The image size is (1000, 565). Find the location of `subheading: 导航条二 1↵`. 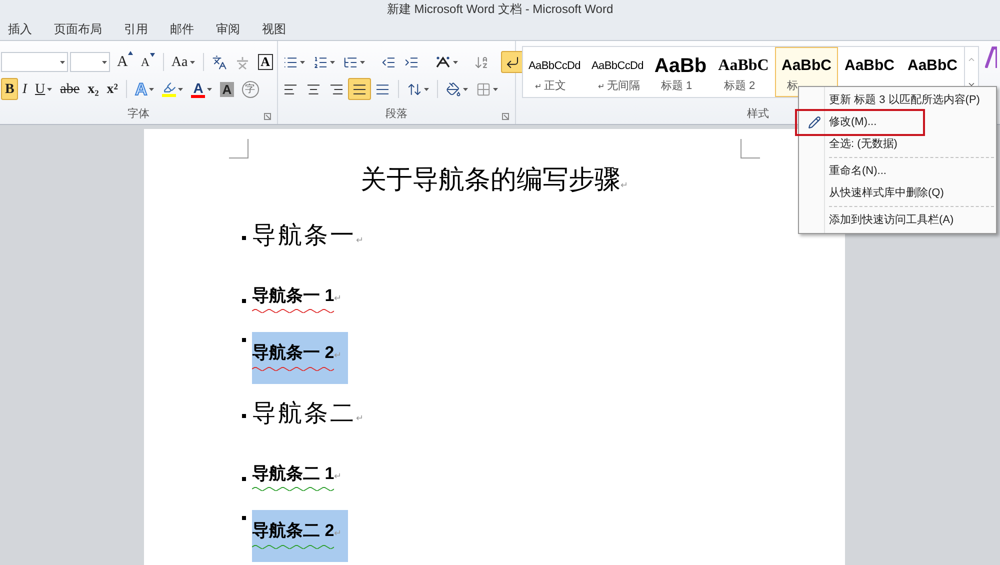

subheading: 导航条二 1↵ is located at coordinates (297, 476).